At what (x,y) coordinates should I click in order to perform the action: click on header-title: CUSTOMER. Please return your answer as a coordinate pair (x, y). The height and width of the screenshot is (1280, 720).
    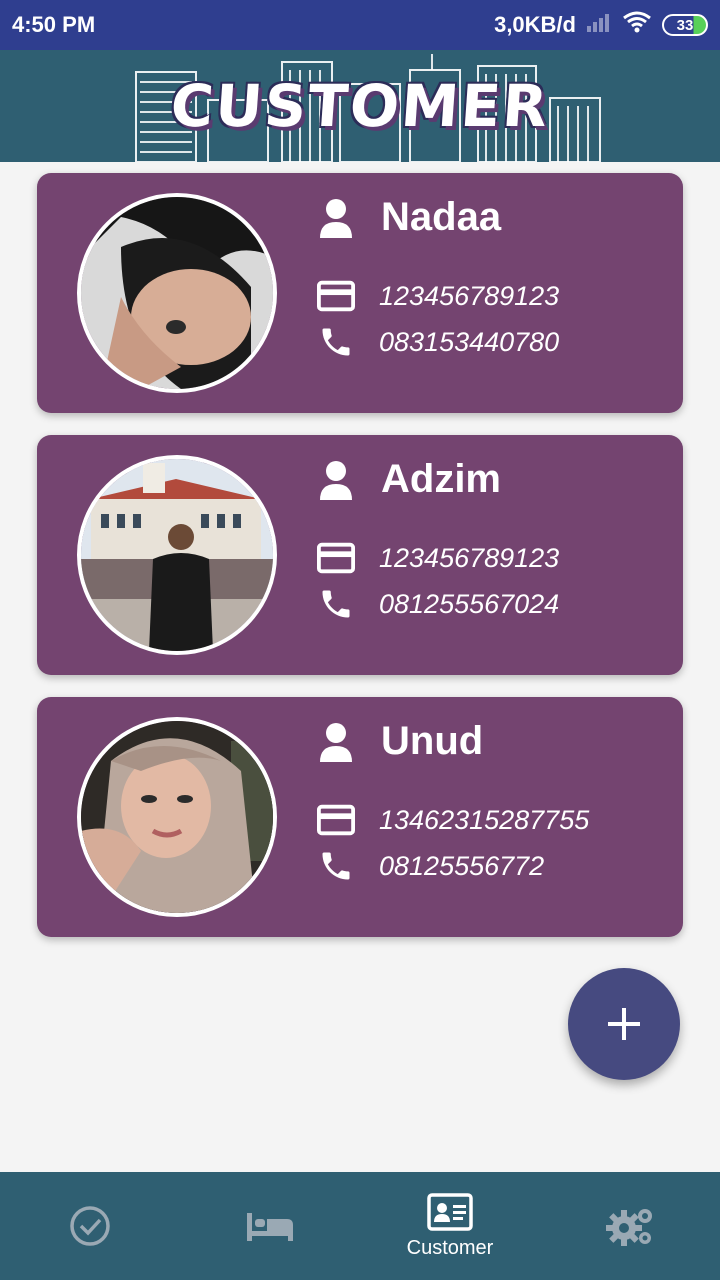
    Looking at the image, I should click on (360, 106).